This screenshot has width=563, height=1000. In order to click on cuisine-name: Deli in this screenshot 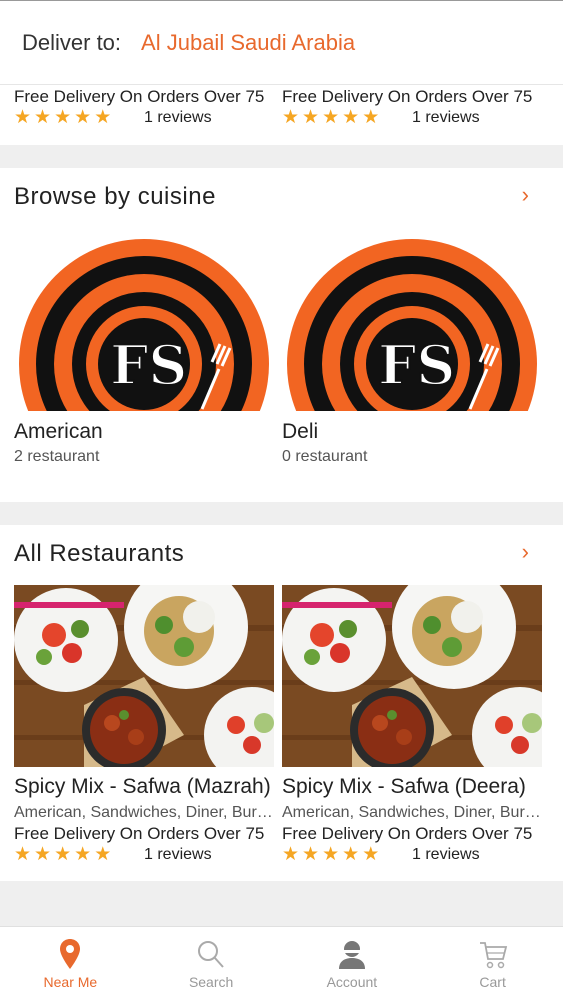, I will do `click(300, 431)`.